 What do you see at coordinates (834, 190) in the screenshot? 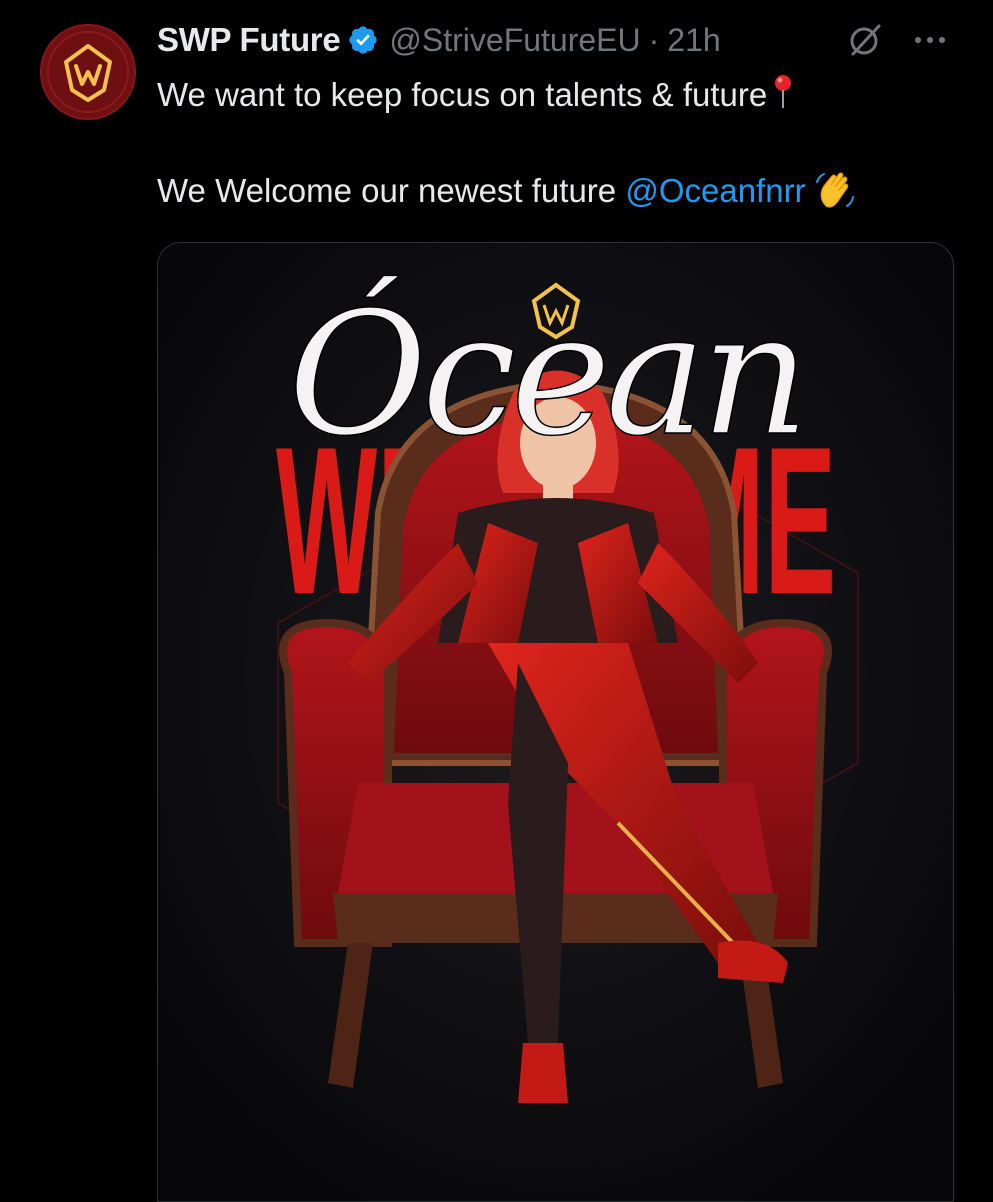
I see `waving-hand-emoji` at bounding box center [834, 190].